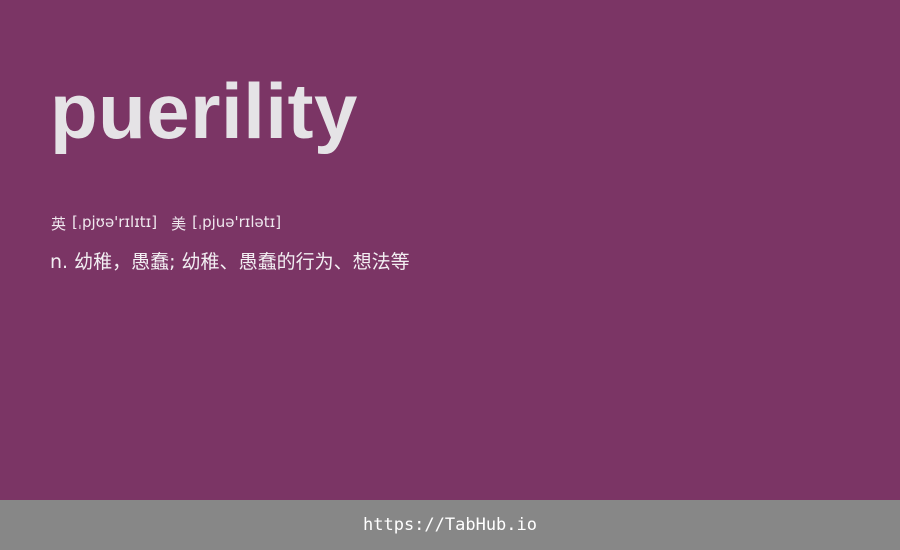  What do you see at coordinates (179, 224) in the screenshot?
I see `us-label: 美` at bounding box center [179, 224].